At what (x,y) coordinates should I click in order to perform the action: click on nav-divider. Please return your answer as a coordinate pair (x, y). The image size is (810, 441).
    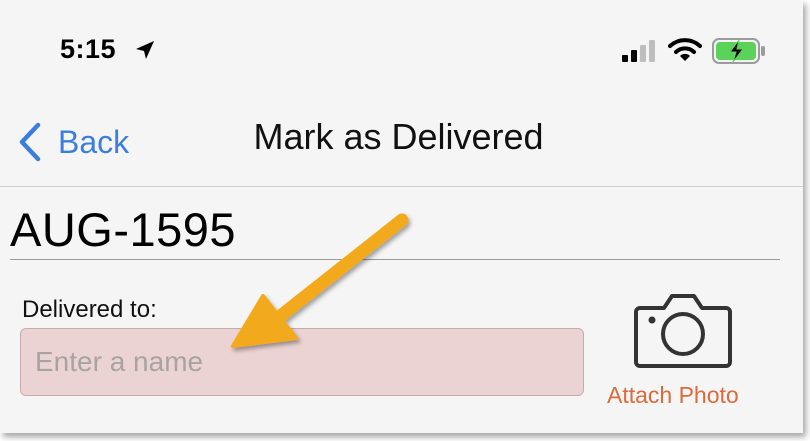
    Looking at the image, I should click on (401, 186).